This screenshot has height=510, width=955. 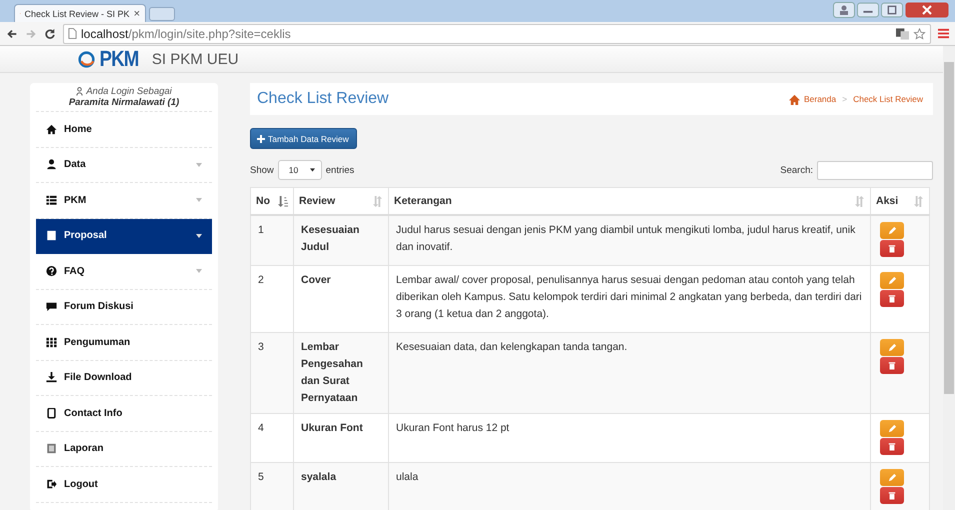 What do you see at coordinates (51, 306) in the screenshot?
I see `chat-icon` at bounding box center [51, 306].